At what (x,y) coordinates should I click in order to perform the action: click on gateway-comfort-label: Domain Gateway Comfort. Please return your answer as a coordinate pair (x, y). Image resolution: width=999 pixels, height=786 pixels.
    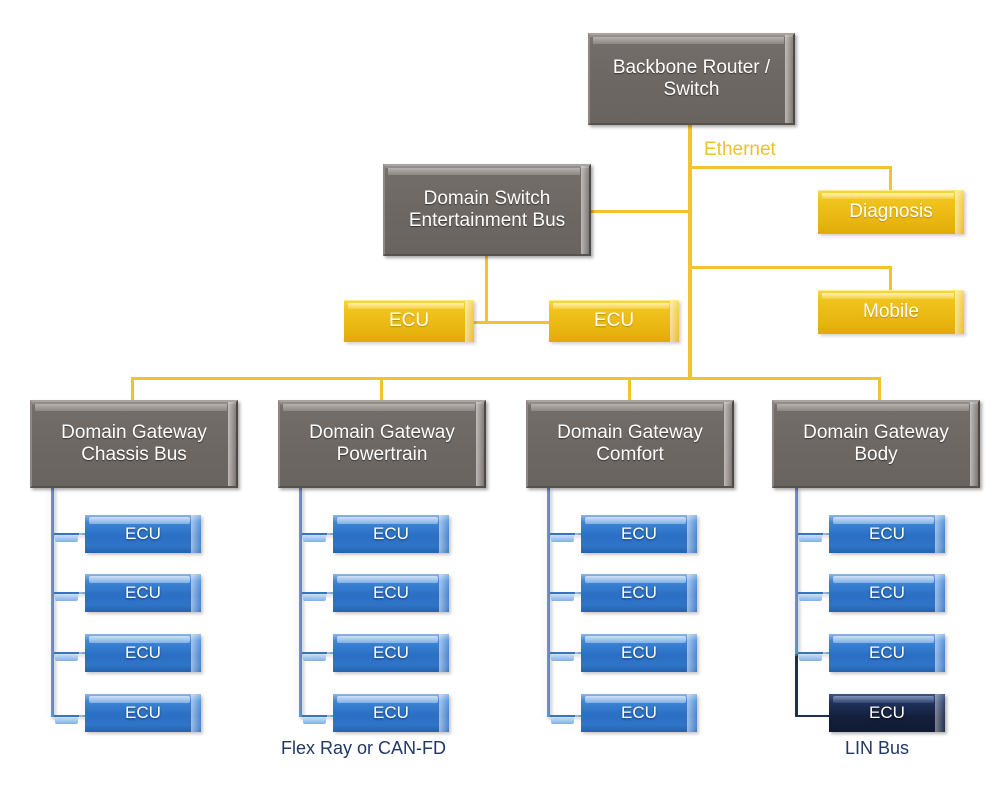
    Looking at the image, I should click on (630, 444).